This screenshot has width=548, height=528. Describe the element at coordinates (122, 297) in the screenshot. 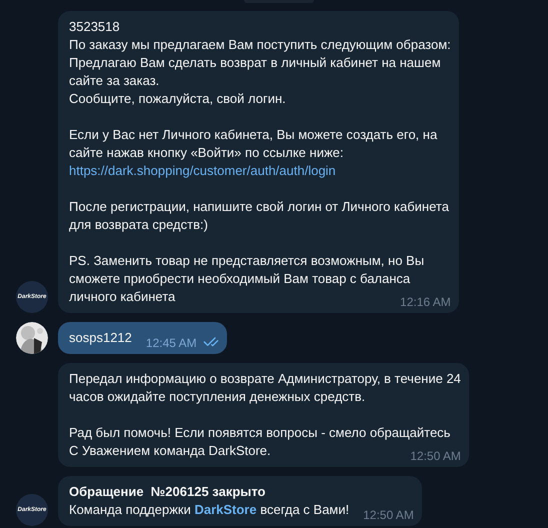

I see `message-line: личного кабинета` at that location.